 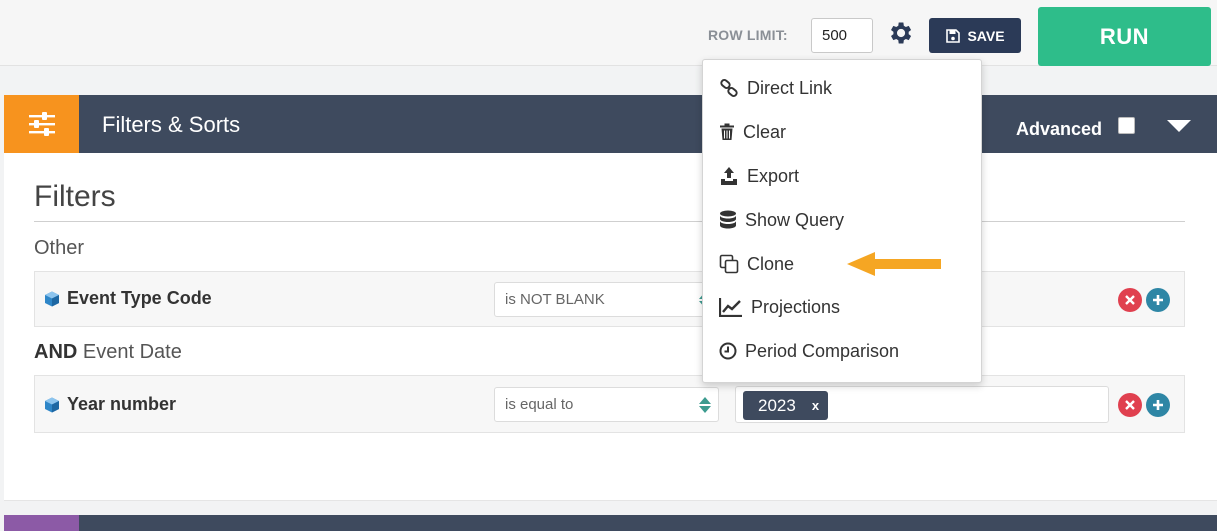 I want to click on menu-item-projections: Projections, so click(x=779, y=307).